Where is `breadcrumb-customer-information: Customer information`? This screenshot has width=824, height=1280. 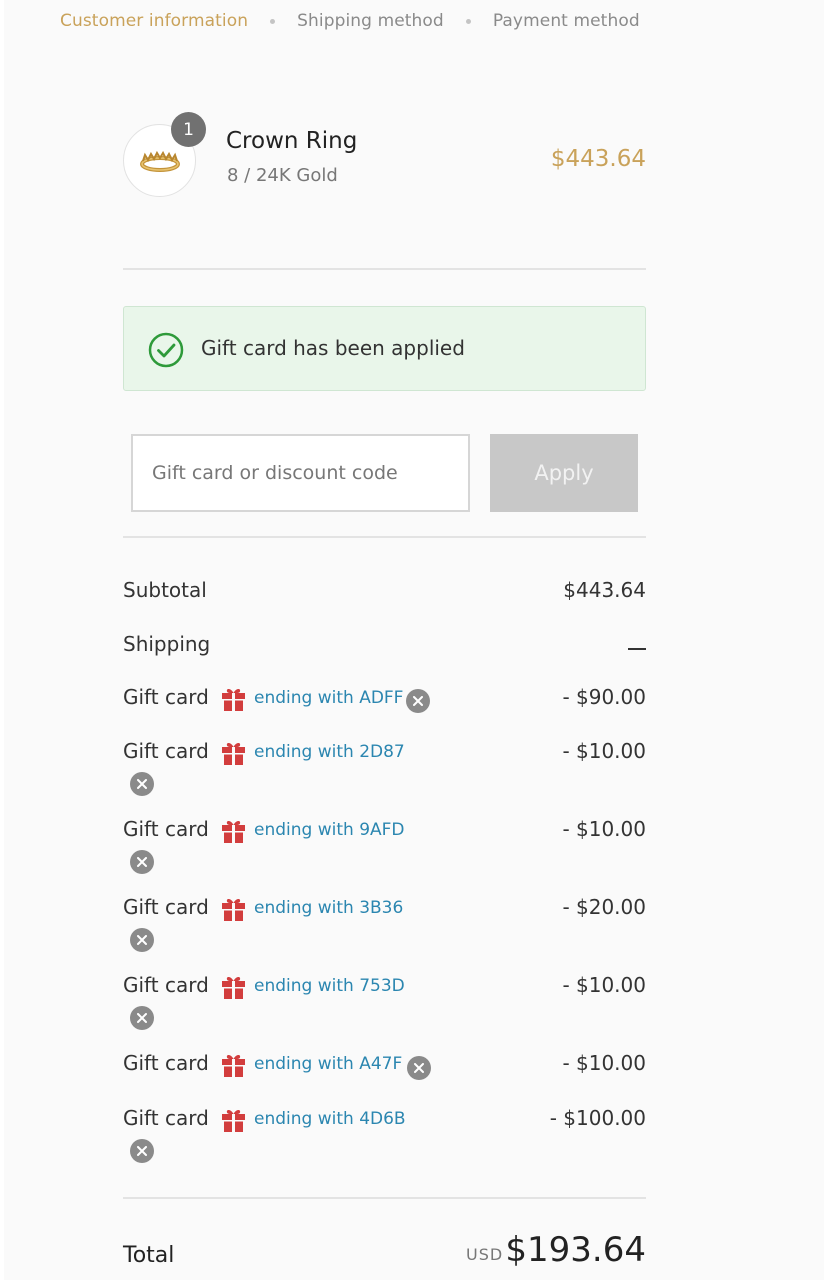 breadcrumb-customer-information: Customer information is located at coordinates (154, 21).